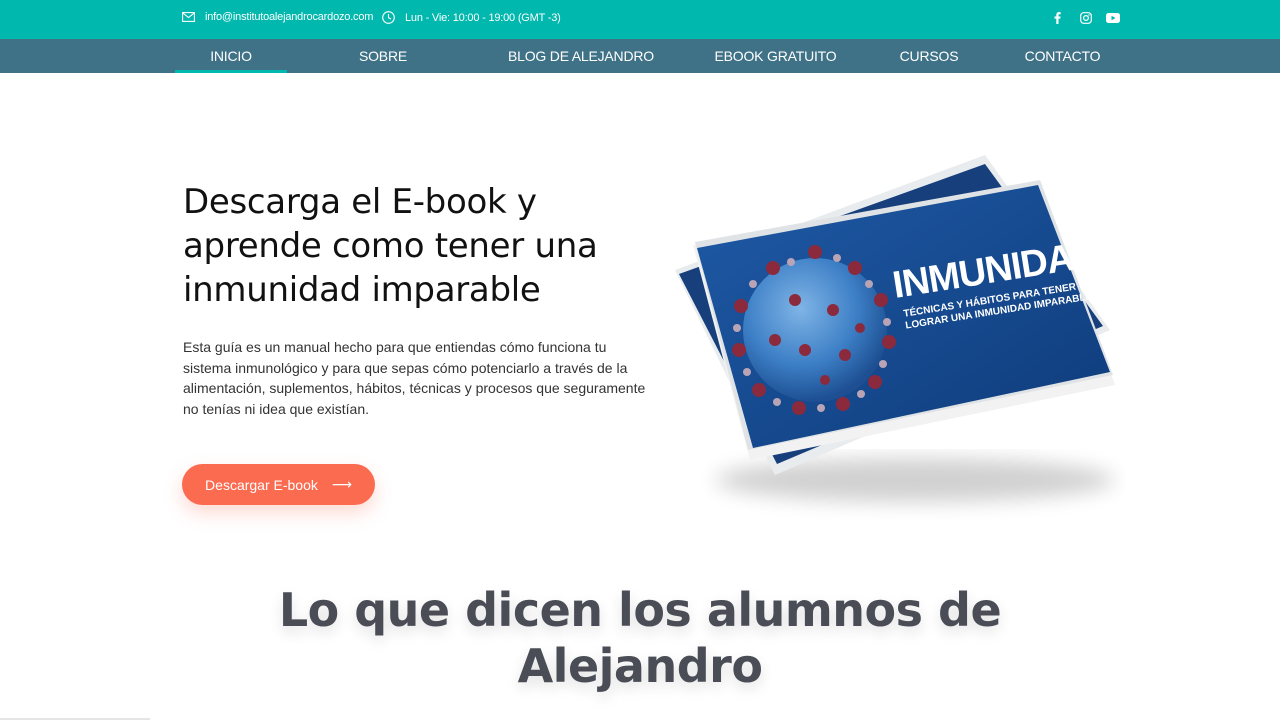  What do you see at coordinates (289, 17) in the screenshot?
I see `email-text: info@institutoalejandrocardozo.com` at bounding box center [289, 17].